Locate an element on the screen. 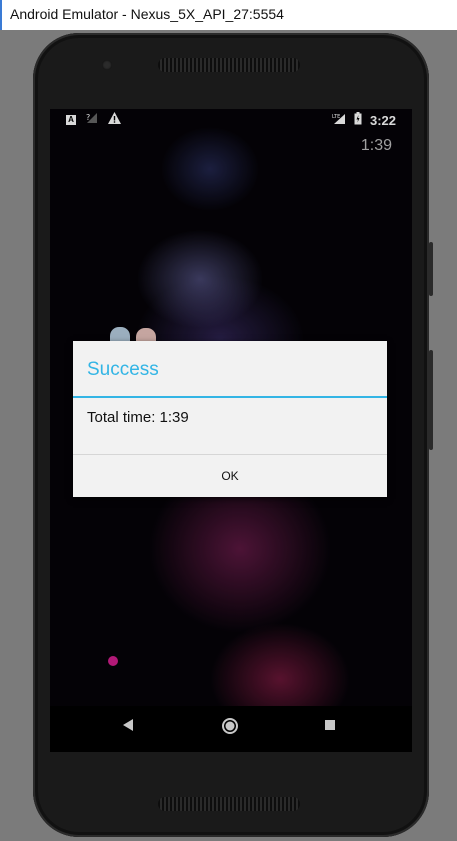 The image size is (457, 841). navigation-bar is located at coordinates (231, 729).